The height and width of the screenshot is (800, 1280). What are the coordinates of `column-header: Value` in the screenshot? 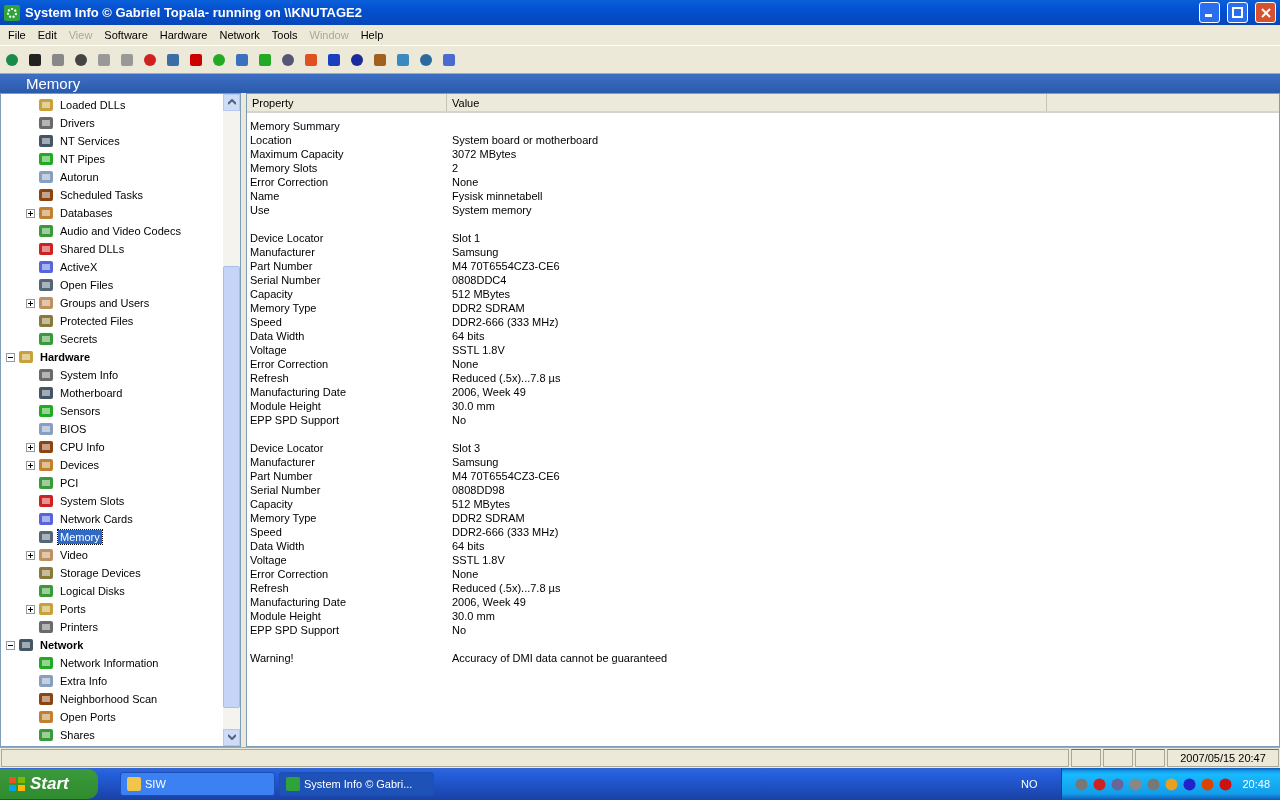 It's located at (747, 102).